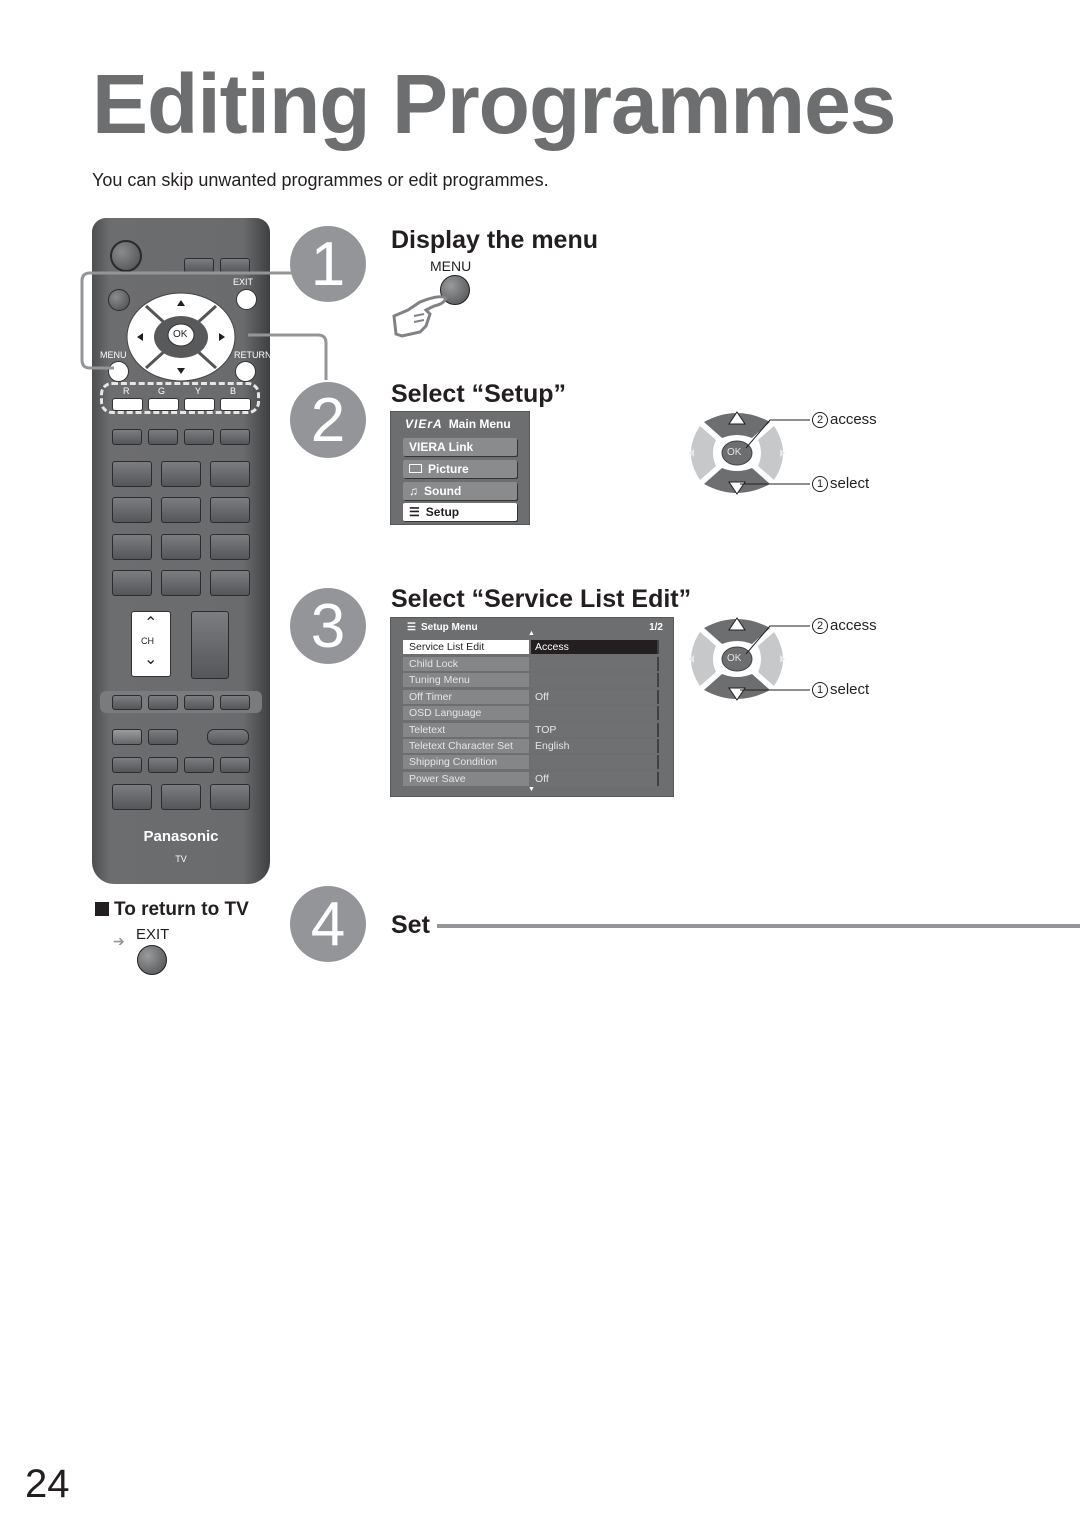 The height and width of the screenshot is (1528, 1080). What do you see at coordinates (181, 859) in the screenshot?
I see `tv-label: TV` at bounding box center [181, 859].